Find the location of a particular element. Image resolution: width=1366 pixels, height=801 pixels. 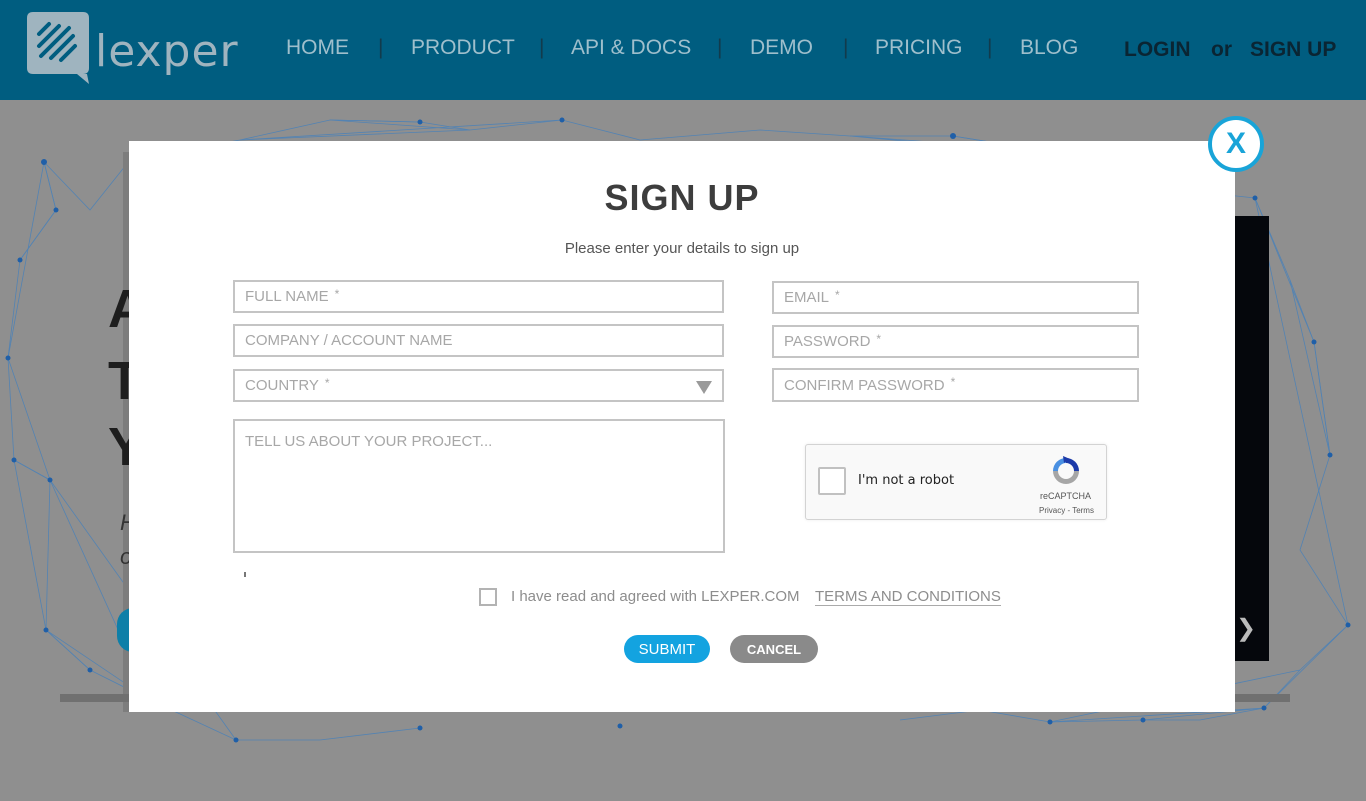

nav-blog: BLOG is located at coordinates (1049, 48).